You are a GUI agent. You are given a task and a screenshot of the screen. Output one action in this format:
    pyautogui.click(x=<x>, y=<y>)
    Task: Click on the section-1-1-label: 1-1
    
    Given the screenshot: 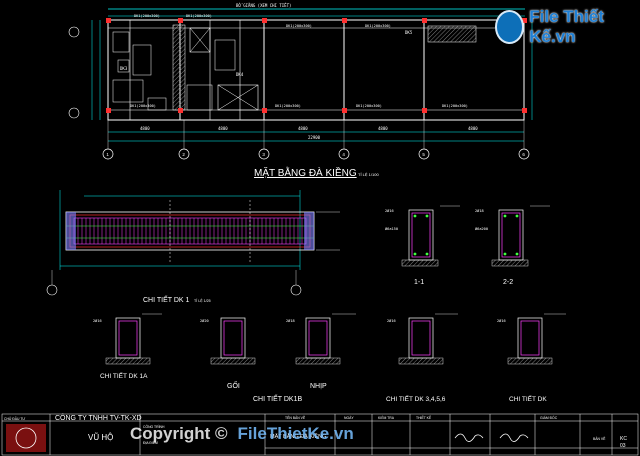 What is the action you would take?
    pyautogui.click(x=419, y=282)
    